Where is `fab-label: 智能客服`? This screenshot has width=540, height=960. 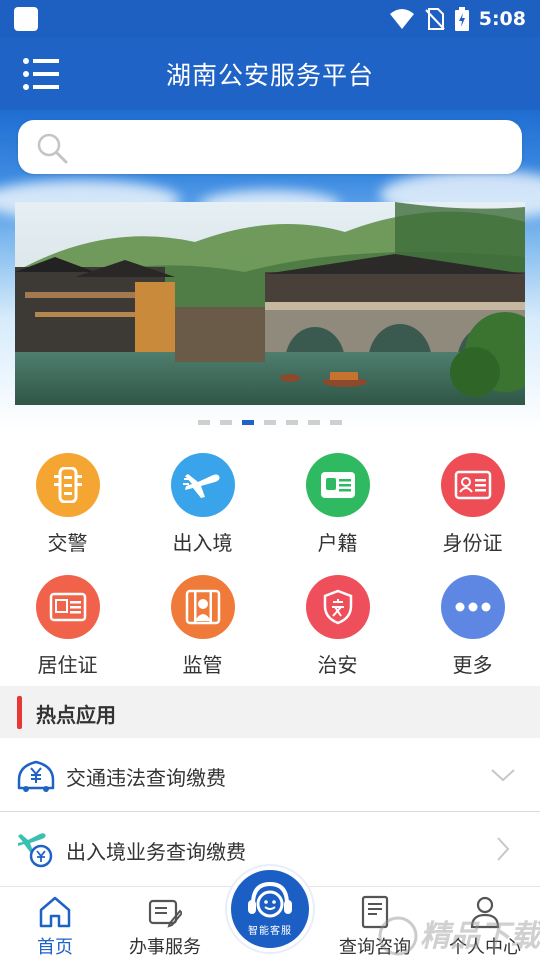
fab-label: 智能客服 is located at coordinates (270, 931).